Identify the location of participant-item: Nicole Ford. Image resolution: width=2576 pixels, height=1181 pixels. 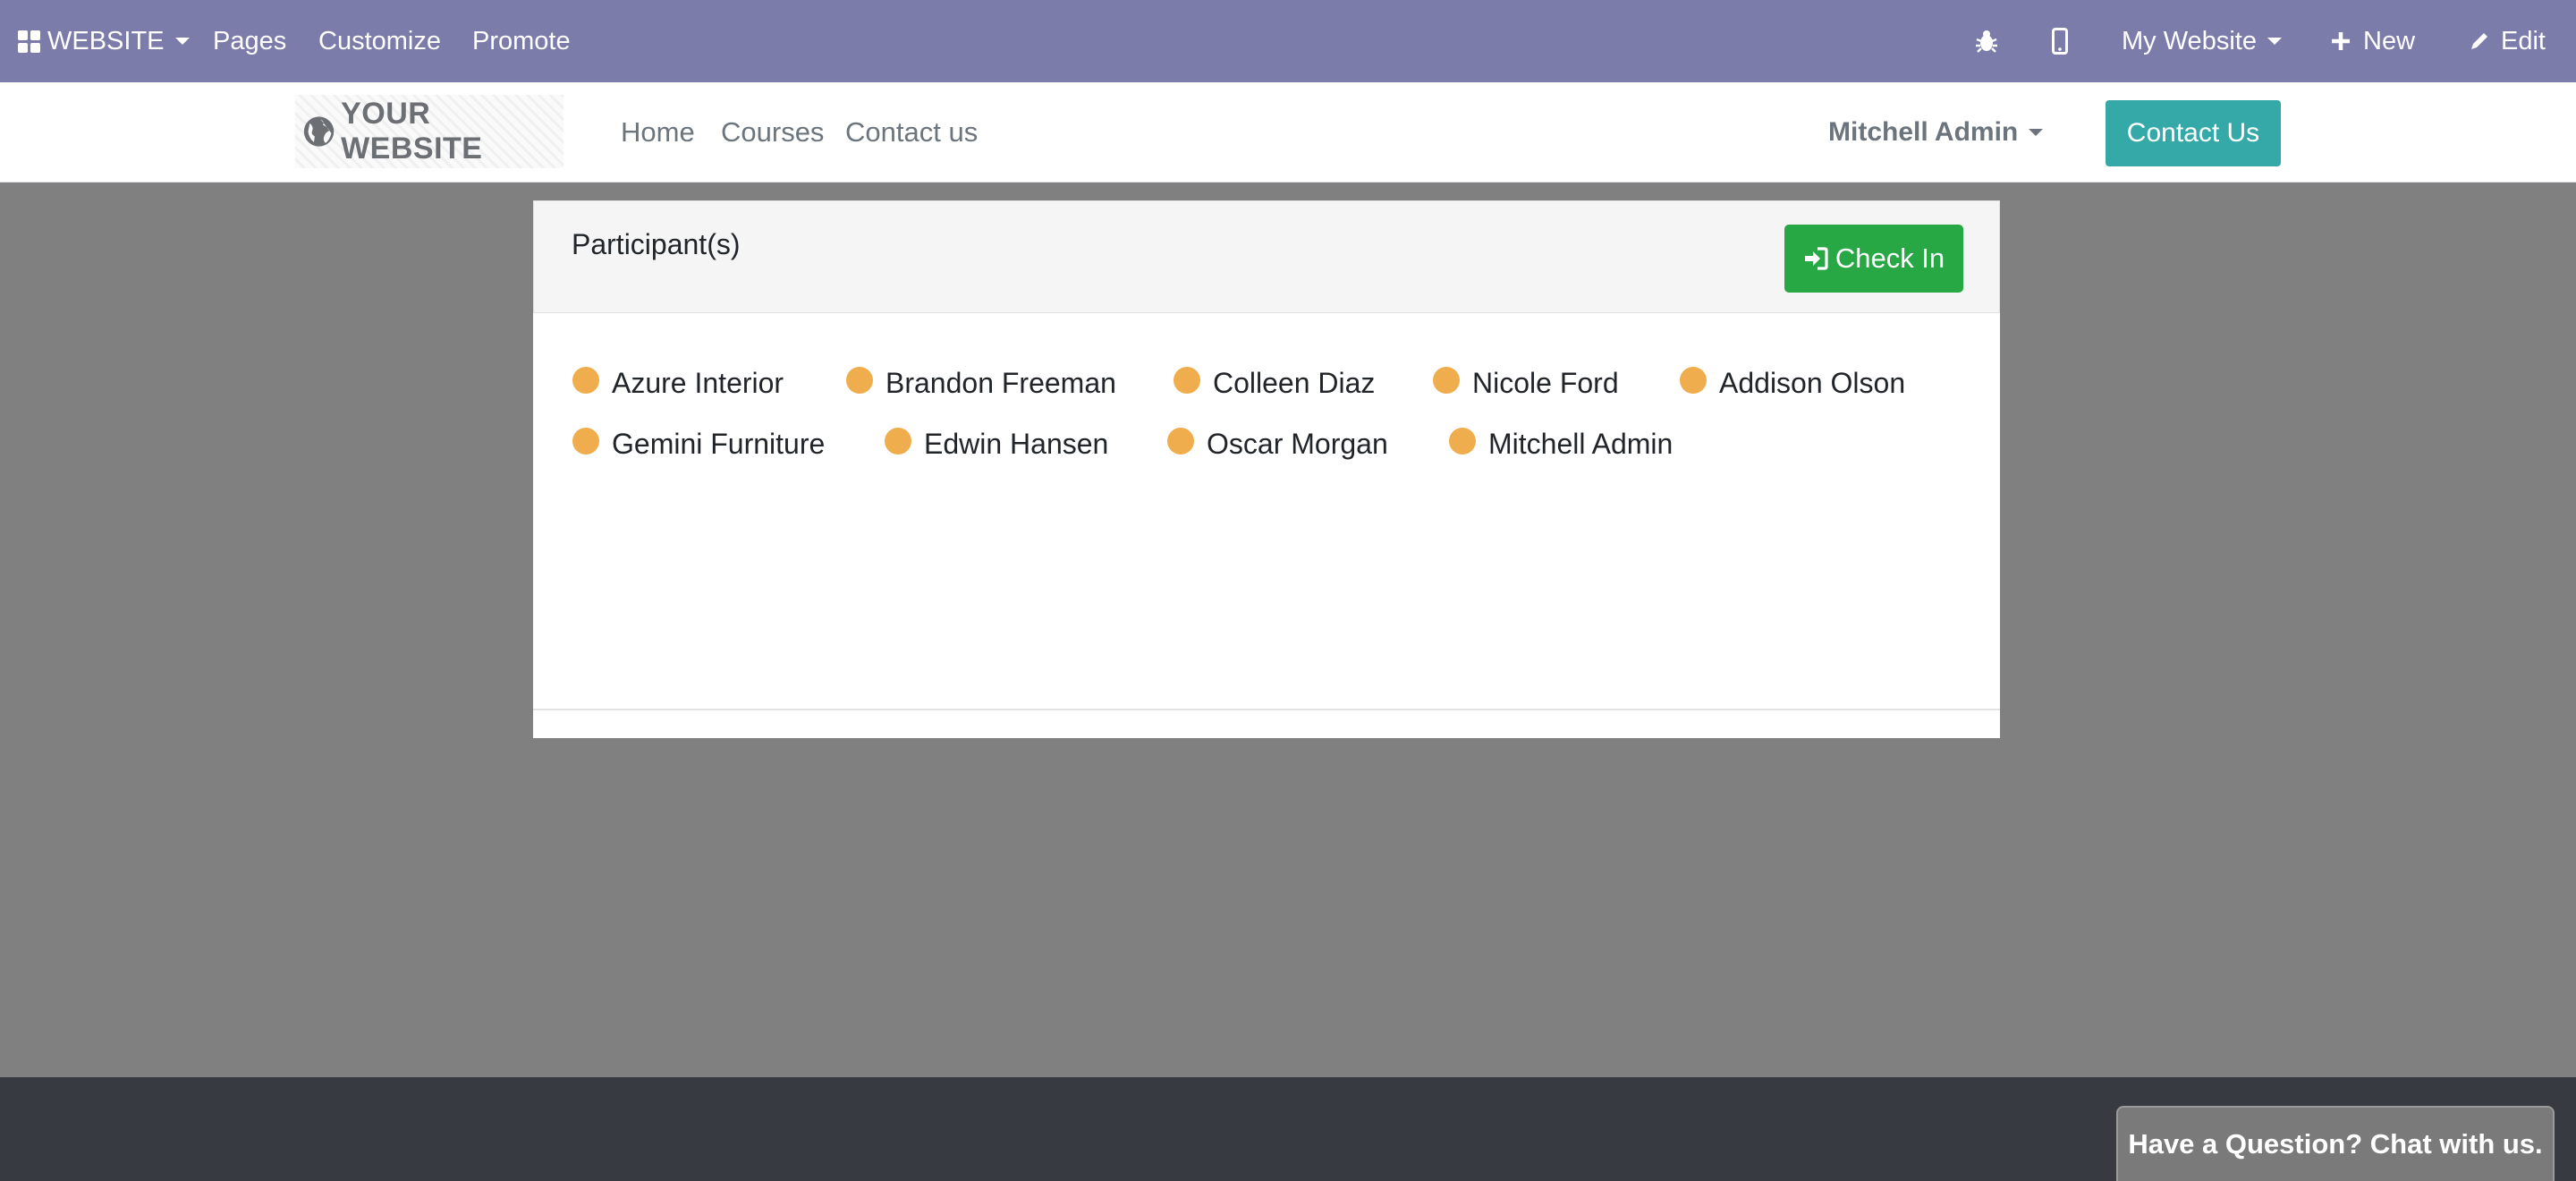
(1526, 383).